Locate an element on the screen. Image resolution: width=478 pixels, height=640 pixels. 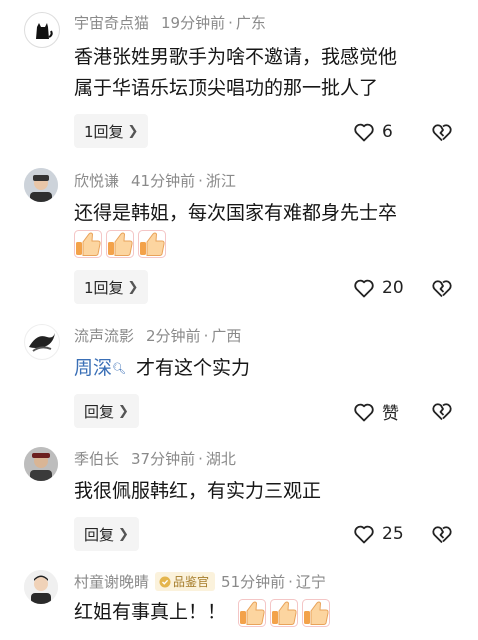
location: 浙江 is located at coordinates (220, 181).